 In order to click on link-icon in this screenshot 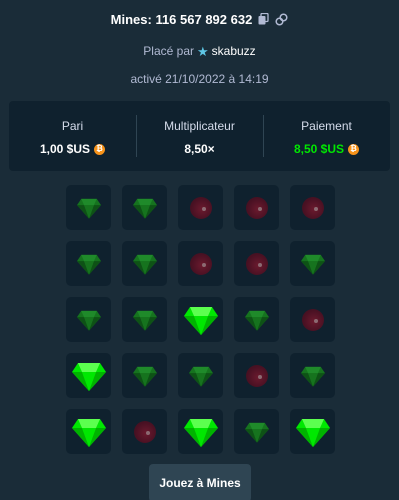, I will do `click(281, 19)`.